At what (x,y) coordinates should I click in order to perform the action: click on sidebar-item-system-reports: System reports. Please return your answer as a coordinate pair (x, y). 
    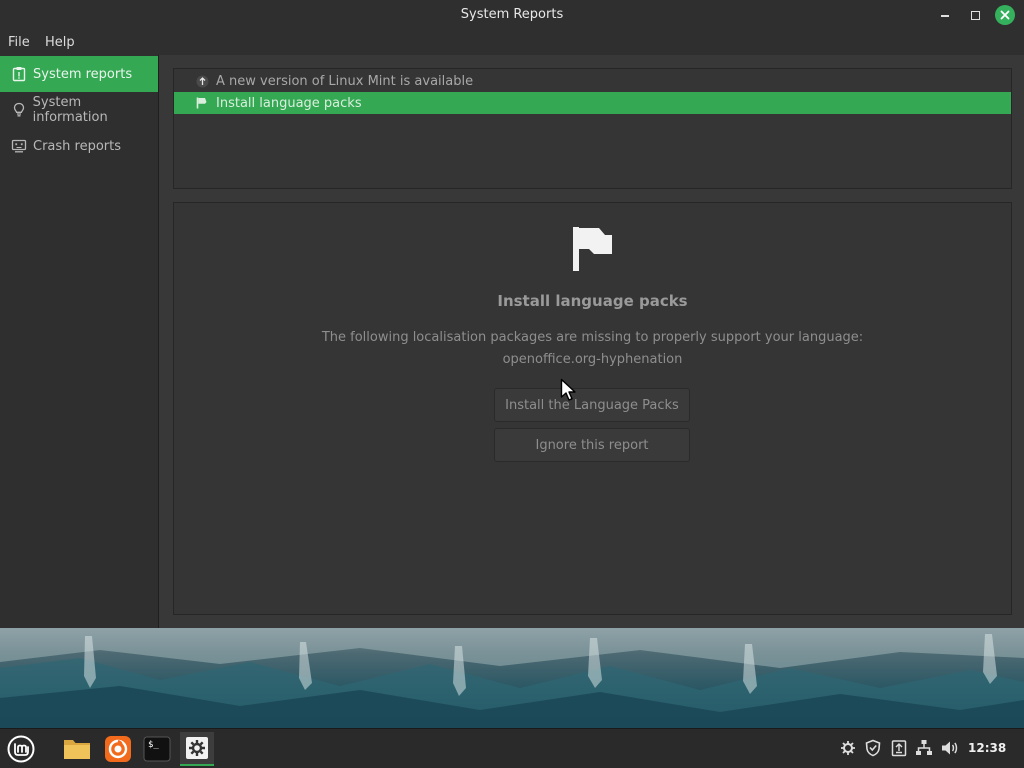
    Looking at the image, I should click on (79, 74).